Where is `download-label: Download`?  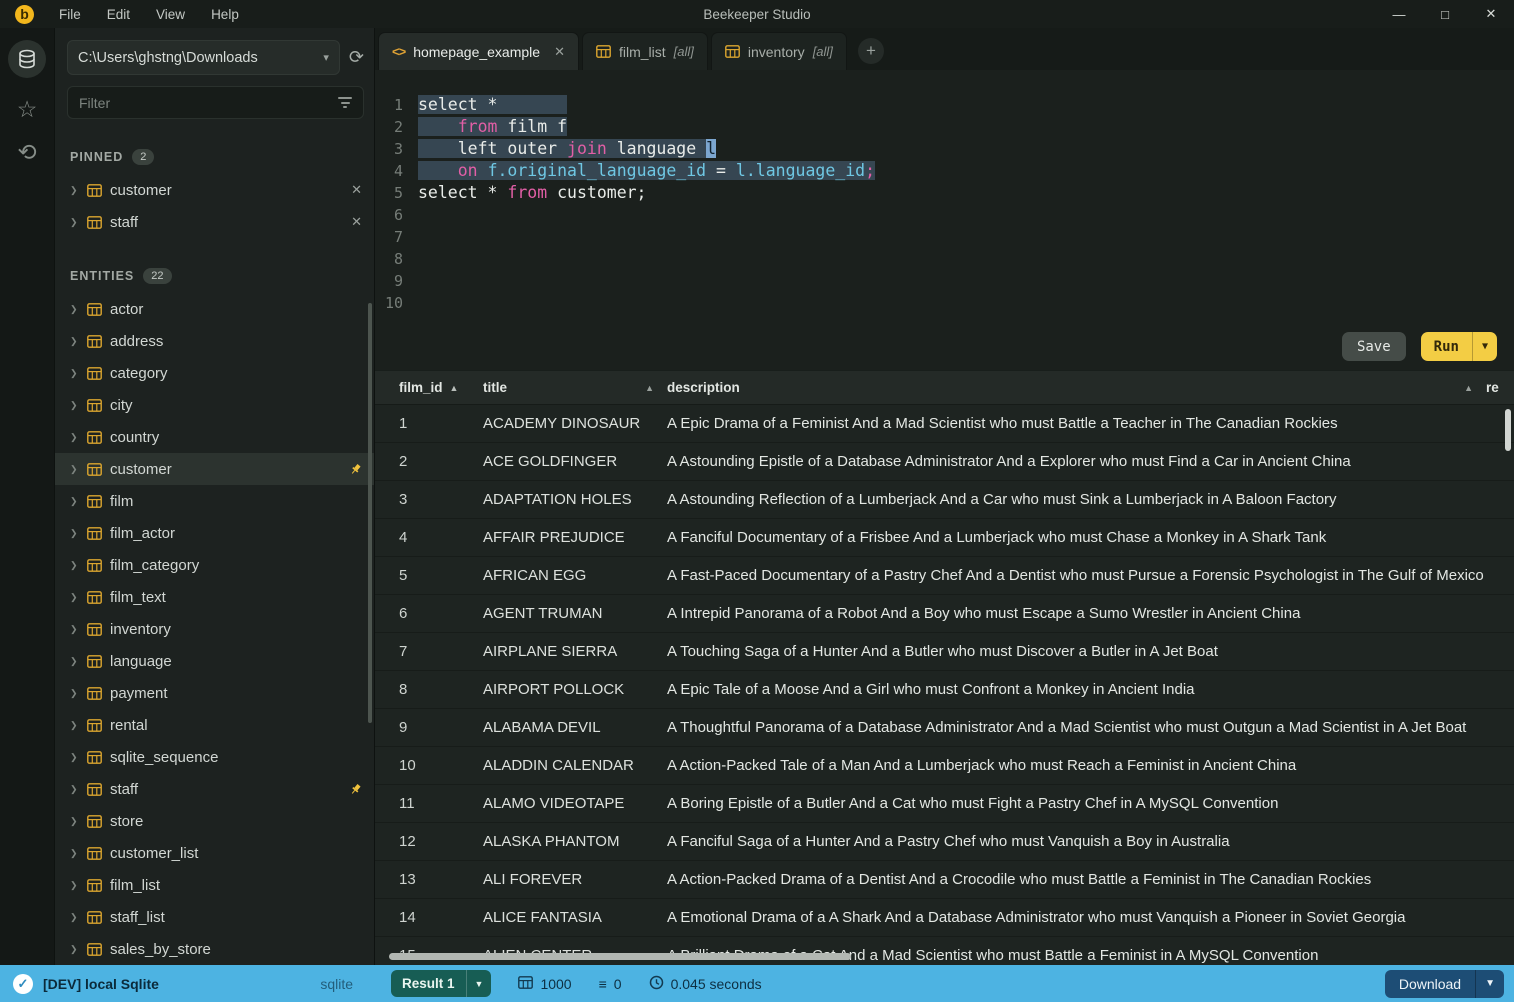
download-label: Download is located at coordinates (1430, 984).